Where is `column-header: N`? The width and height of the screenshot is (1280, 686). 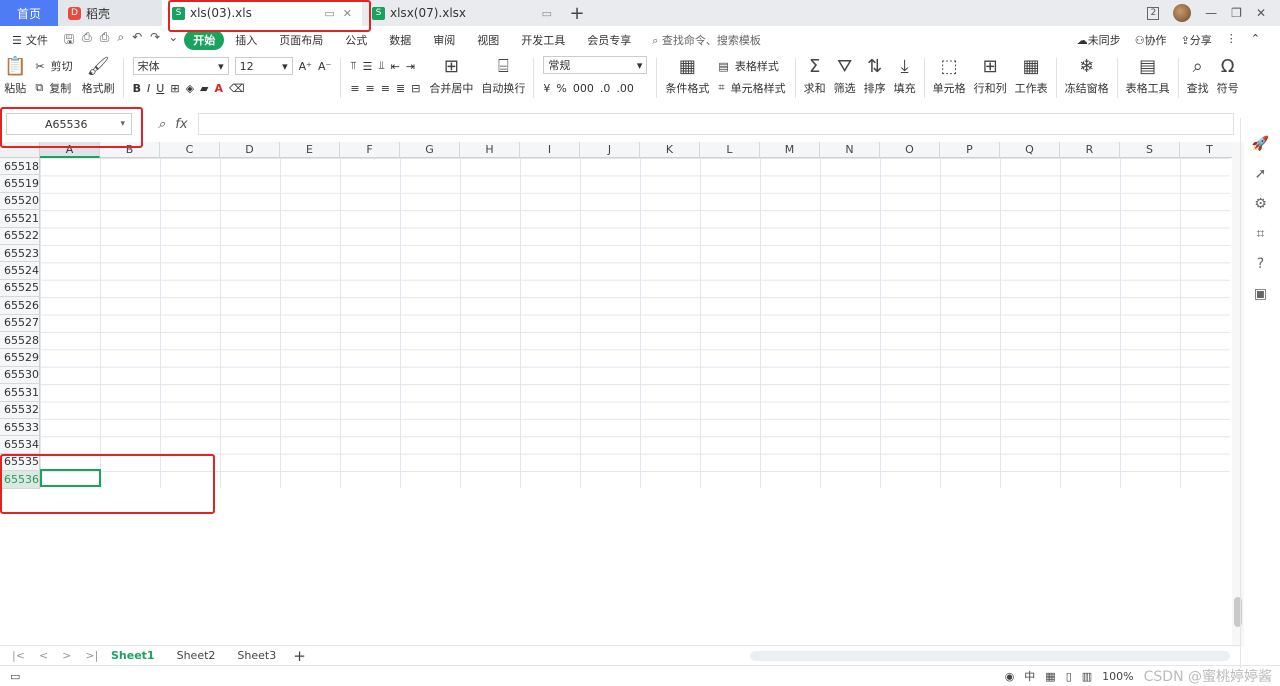
column-header: N is located at coordinates (850, 150).